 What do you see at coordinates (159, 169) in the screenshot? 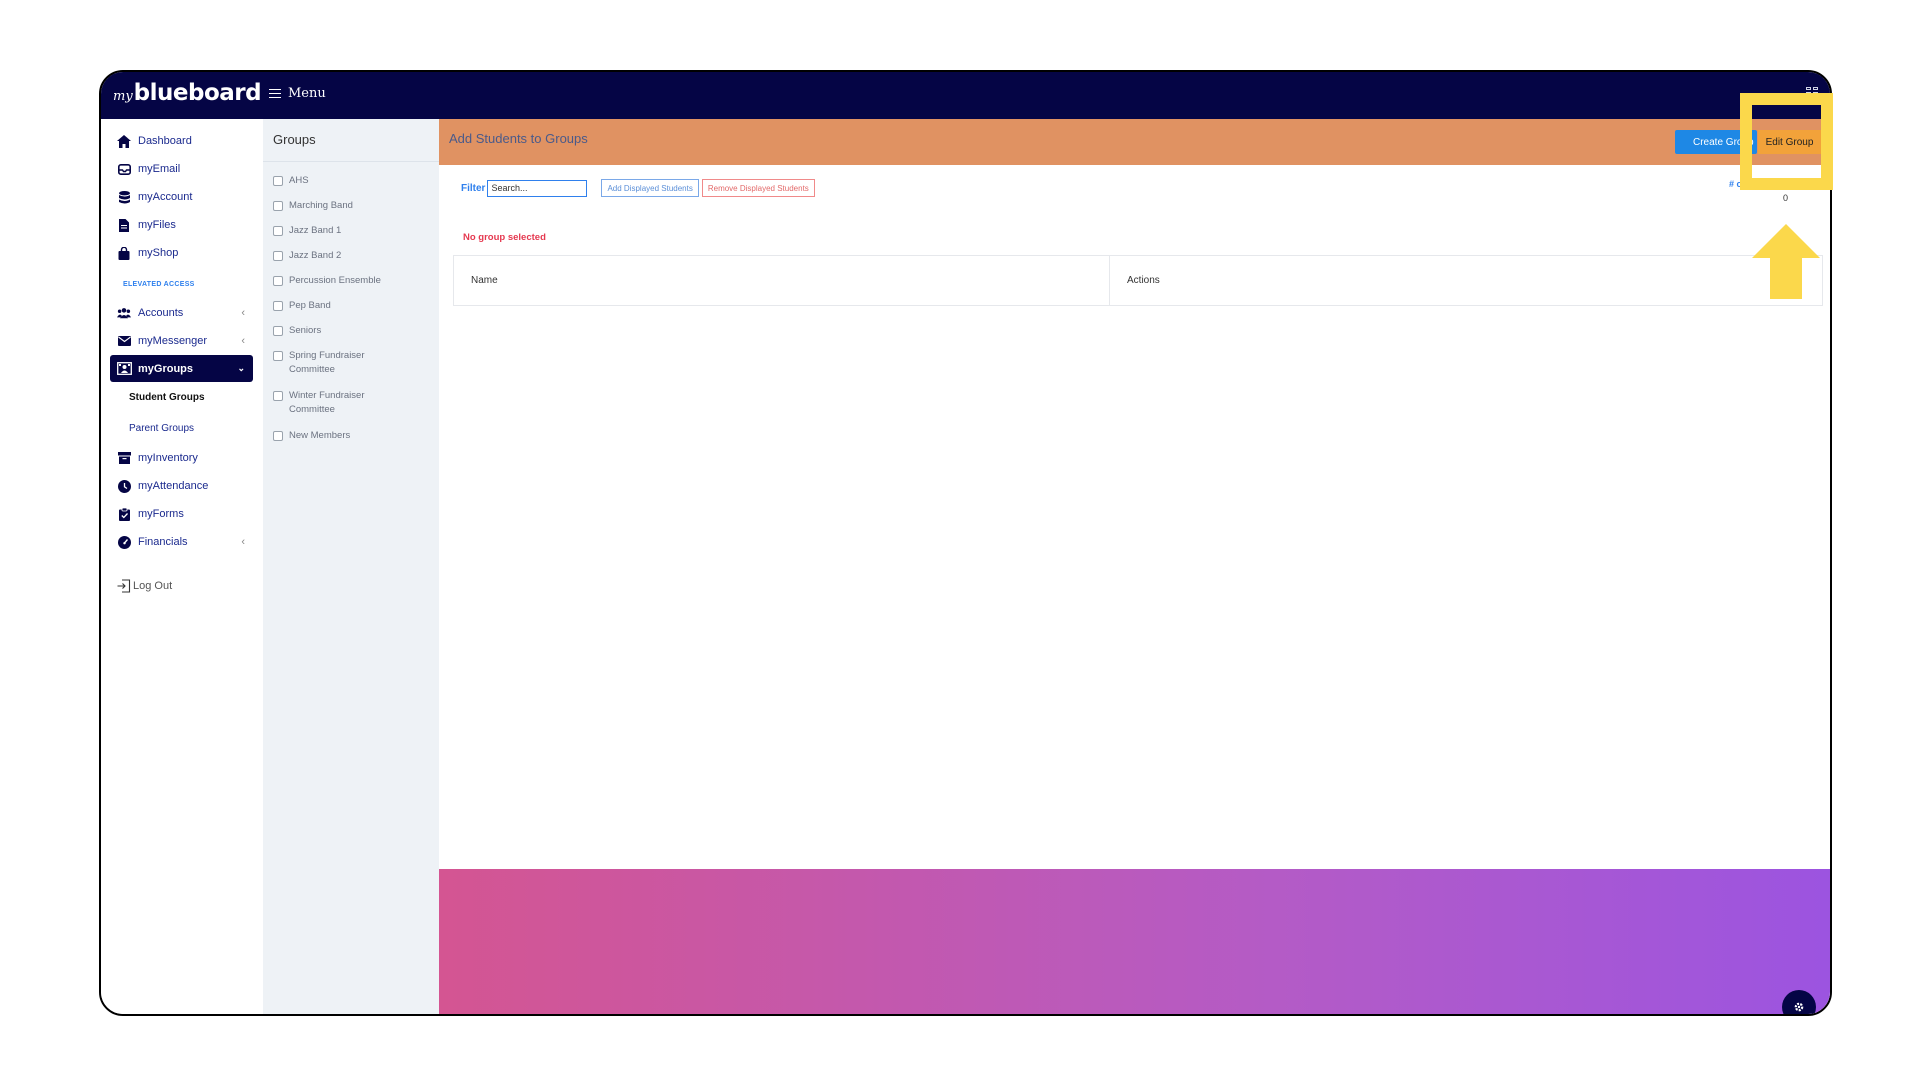
I see `sidebar-item-label: myEmail` at bounding box center [159, 169].